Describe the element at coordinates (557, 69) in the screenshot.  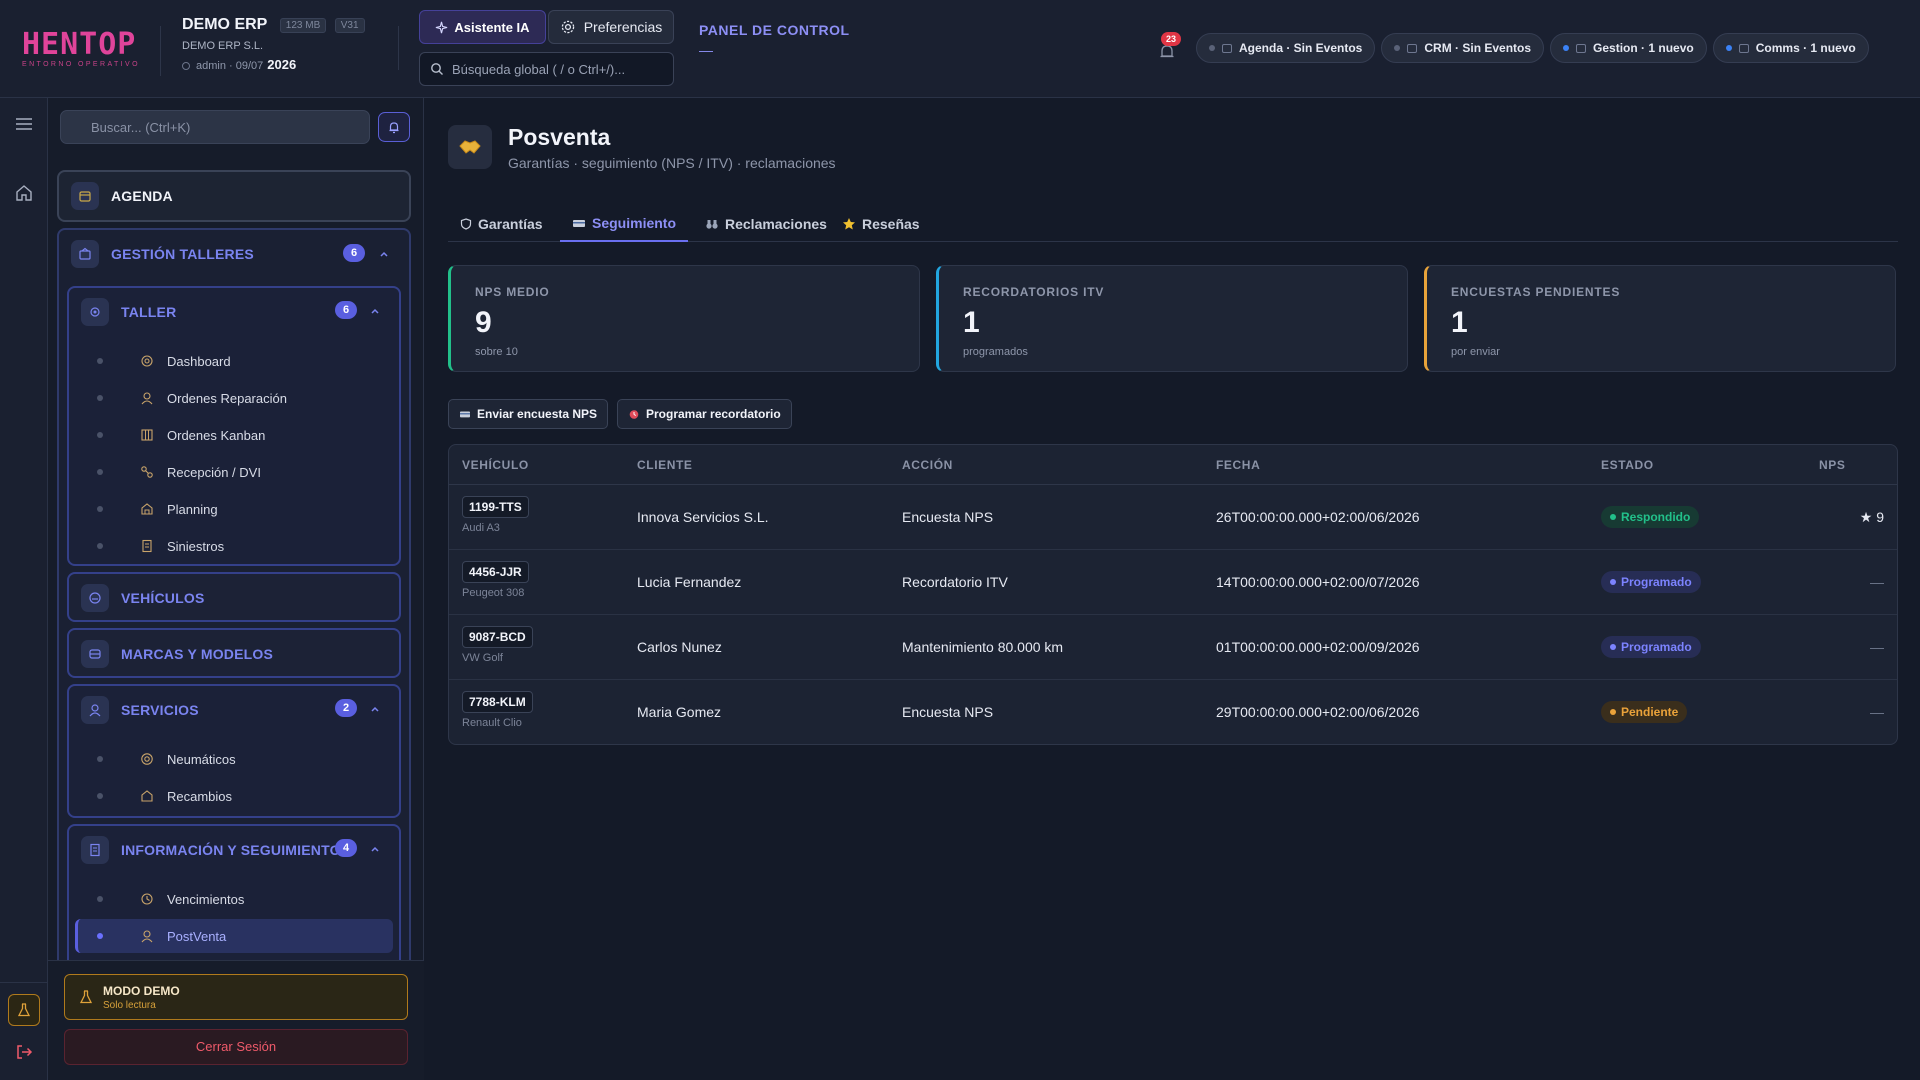
I see `global-search-input` at that location.